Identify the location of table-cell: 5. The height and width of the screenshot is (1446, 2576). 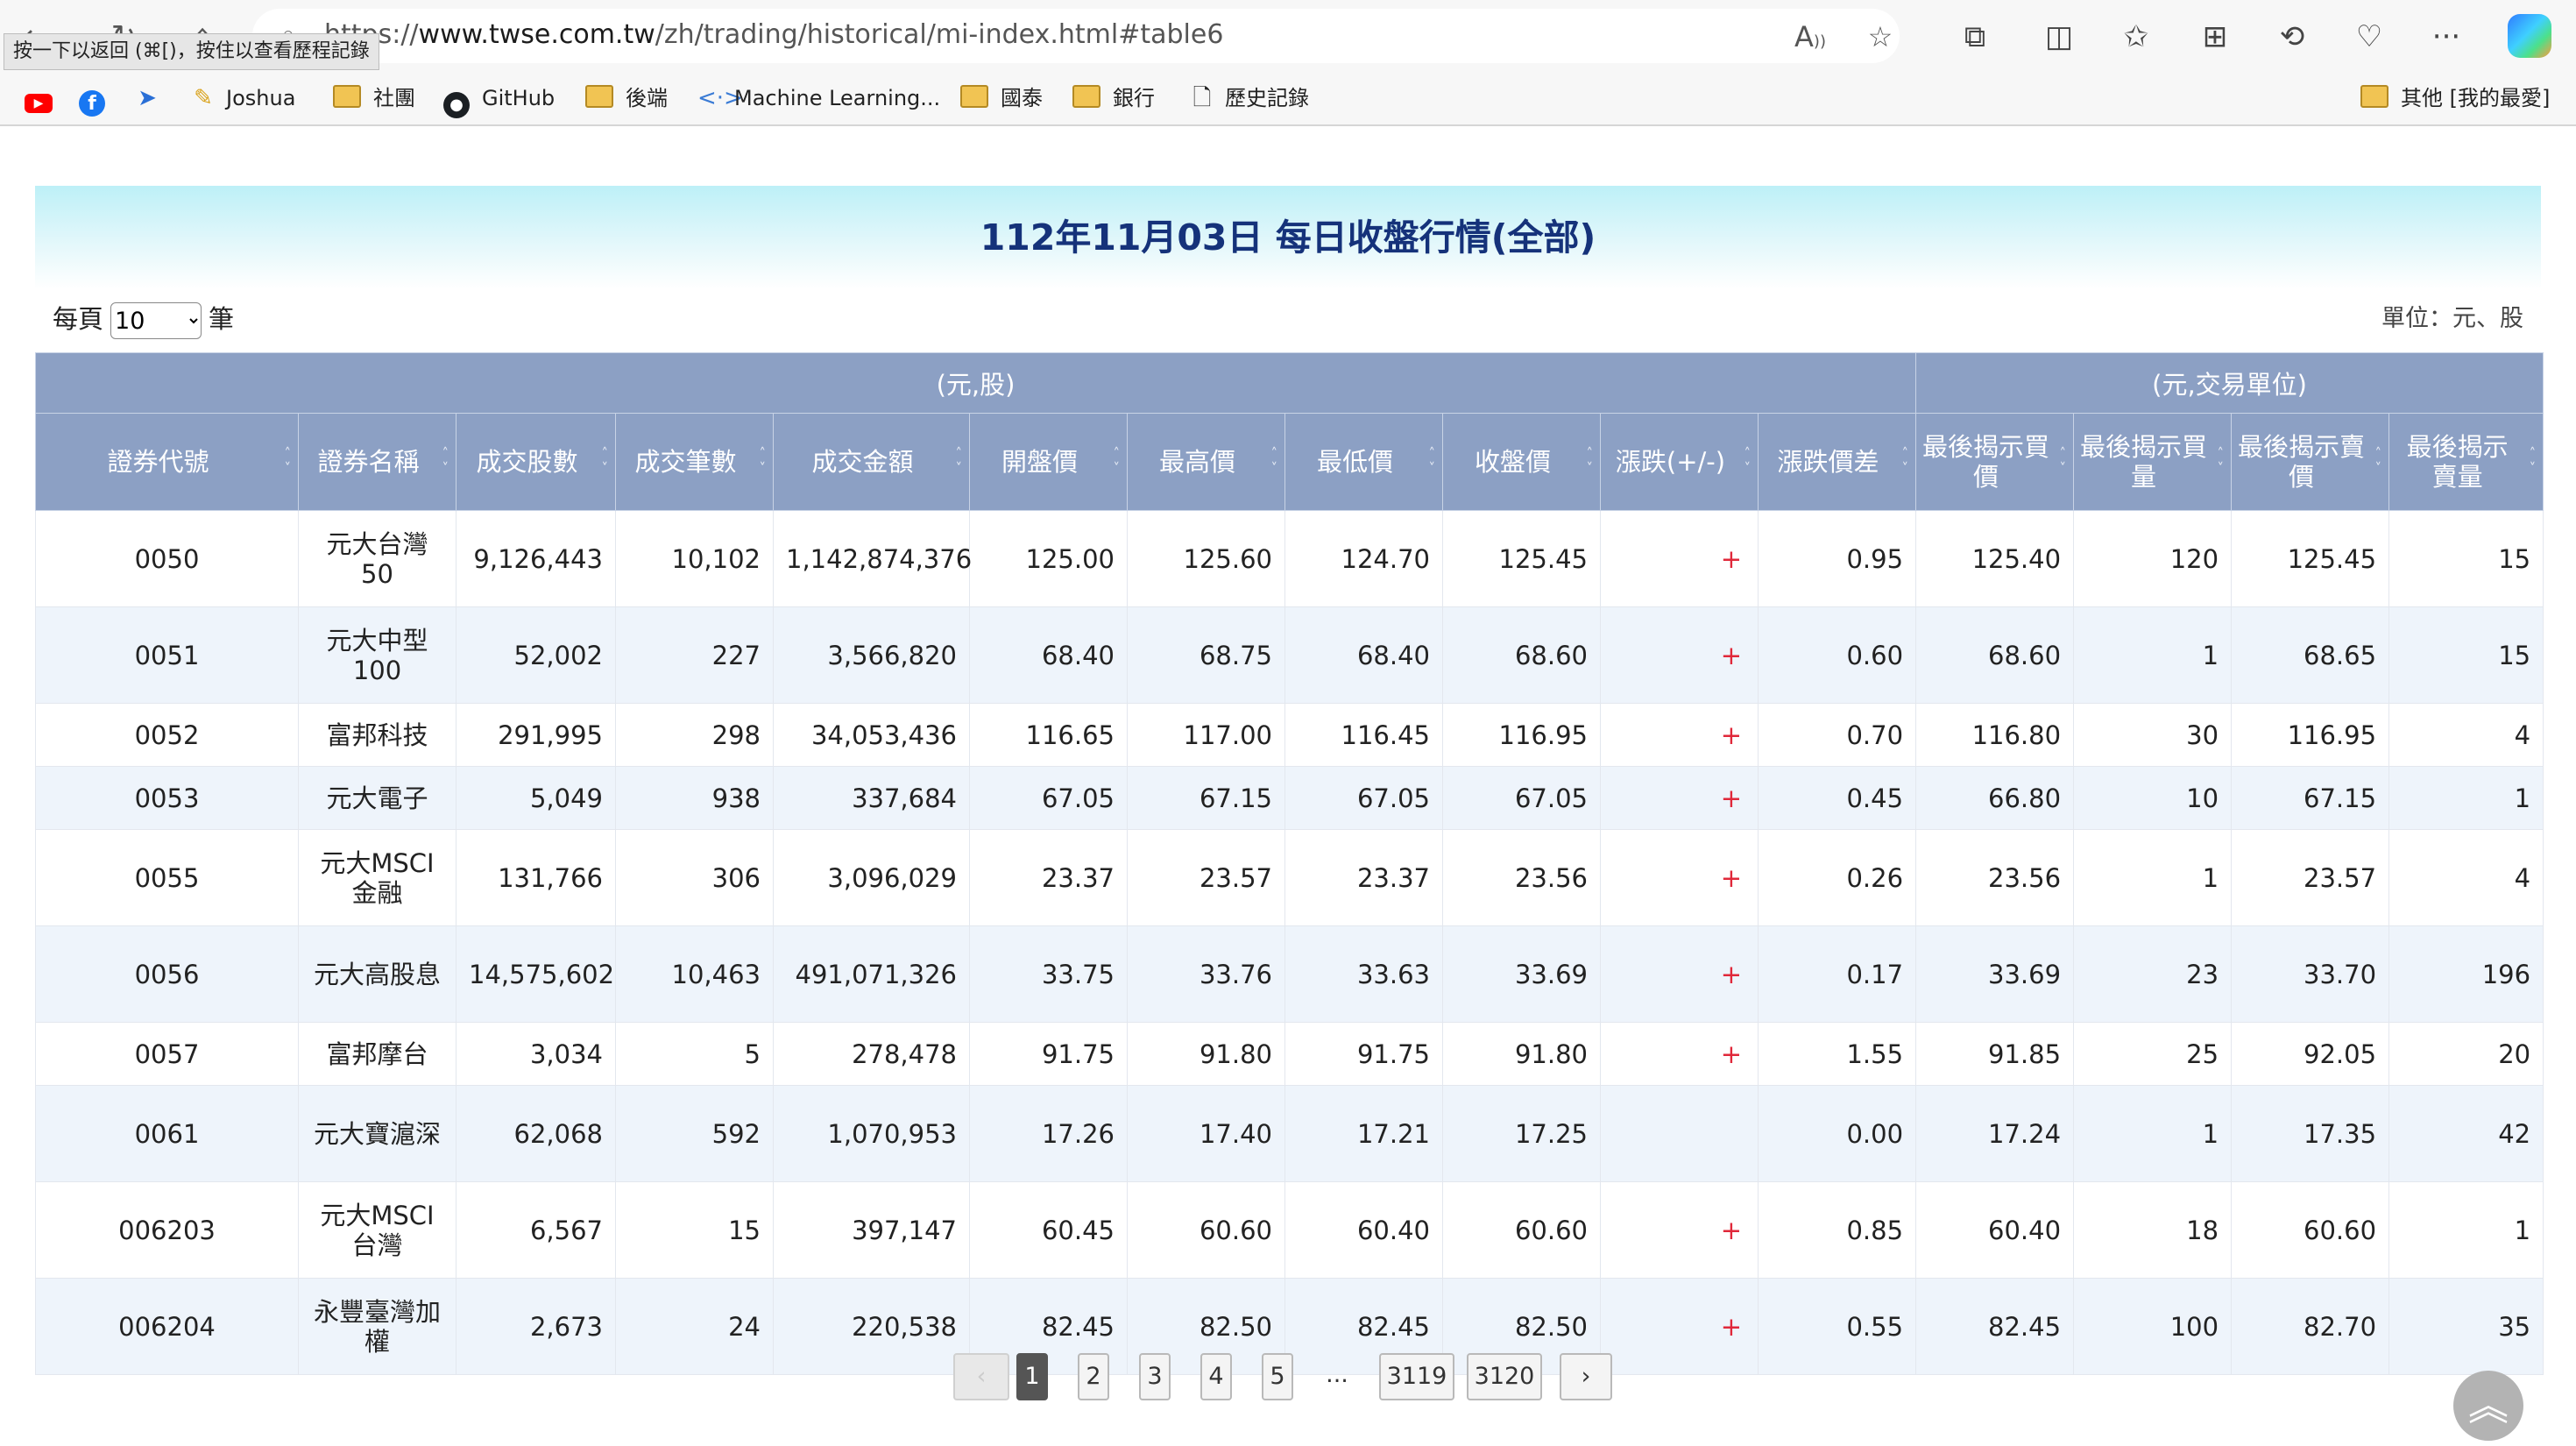
(694, 1054).